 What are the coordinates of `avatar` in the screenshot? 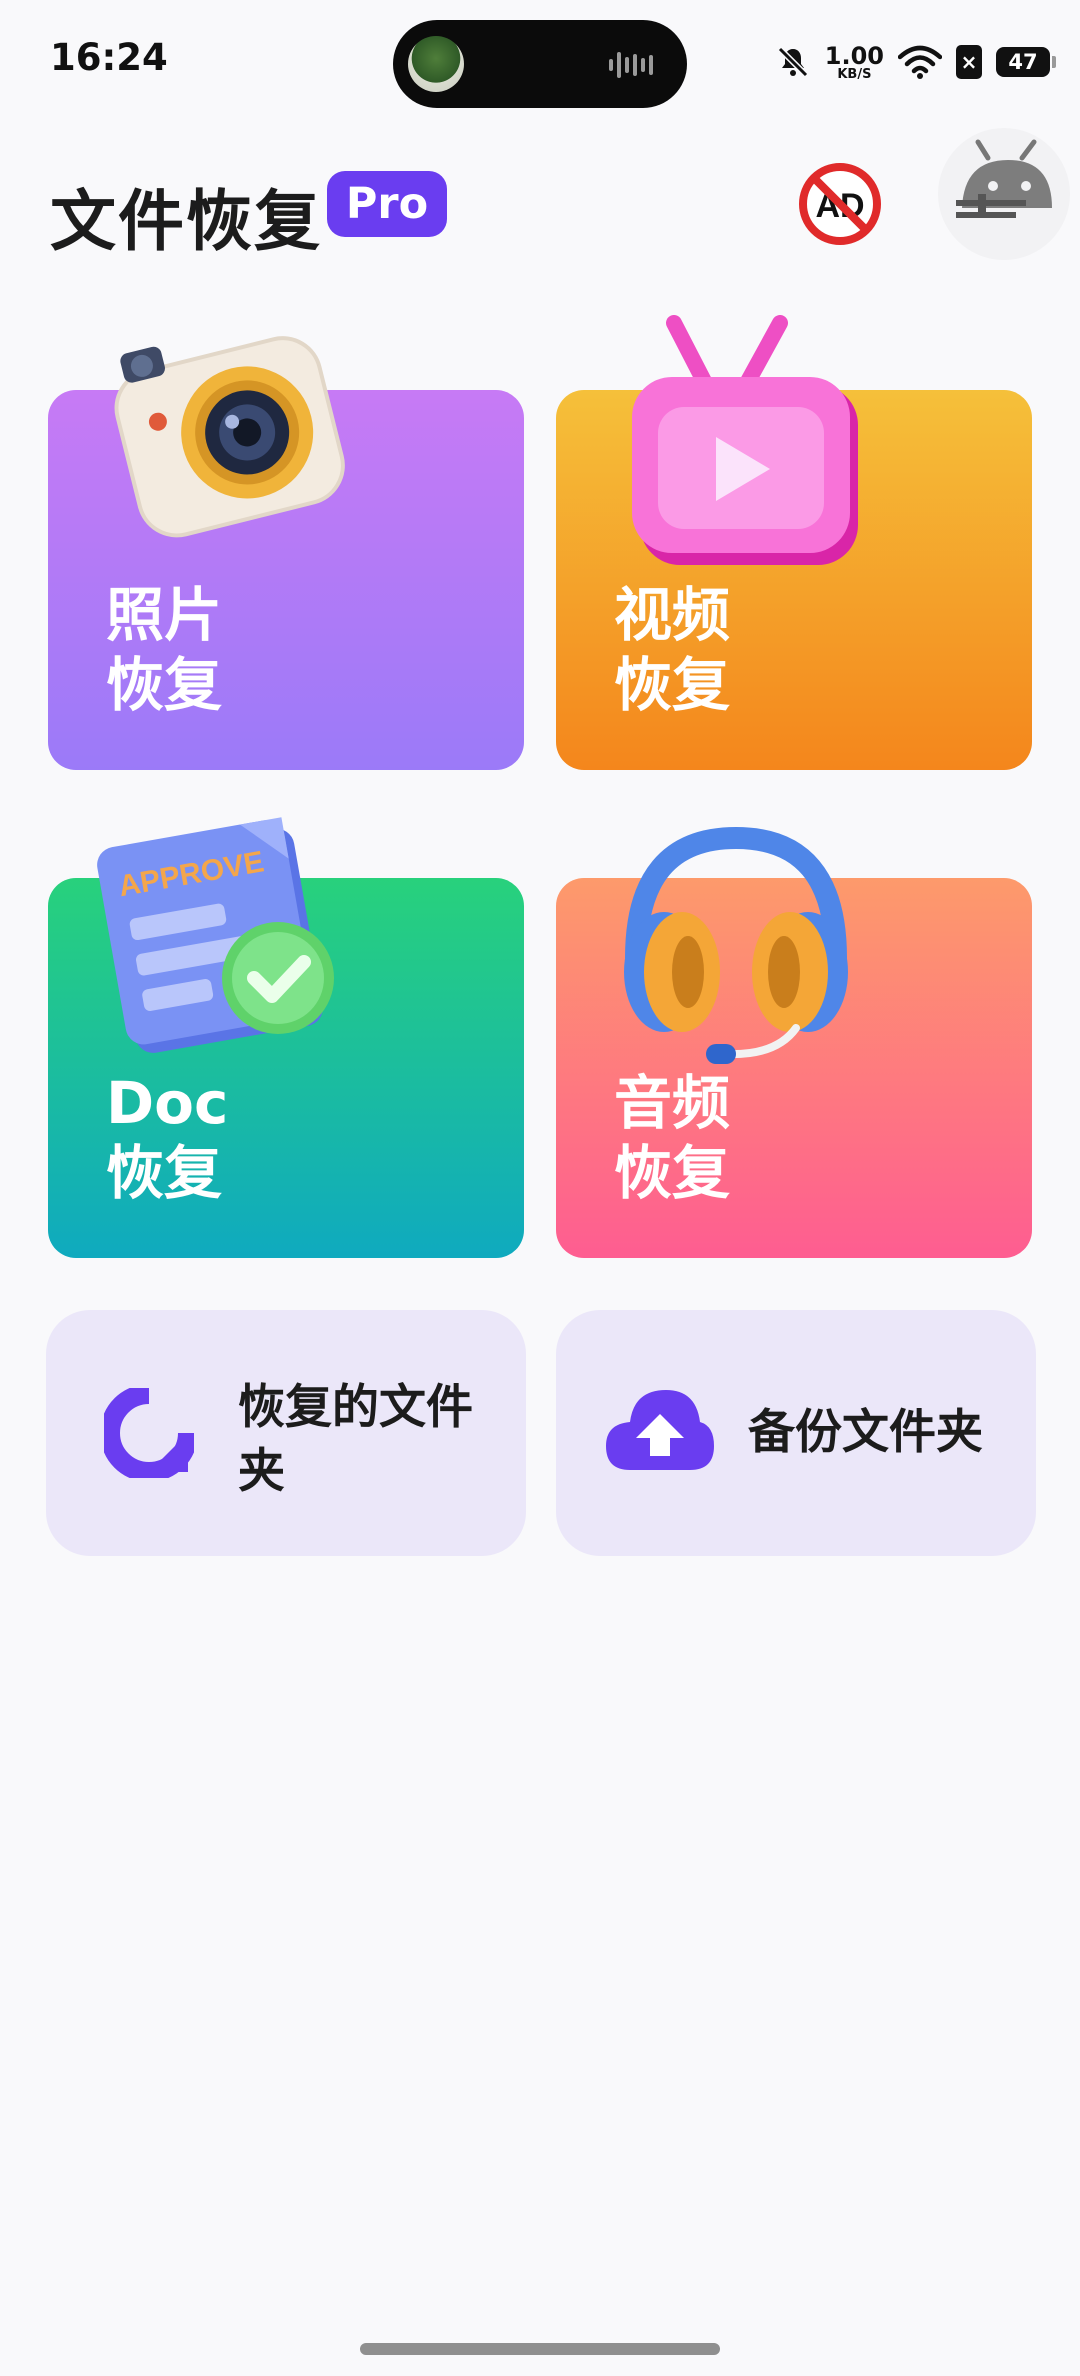 It's located at (1004, 194).